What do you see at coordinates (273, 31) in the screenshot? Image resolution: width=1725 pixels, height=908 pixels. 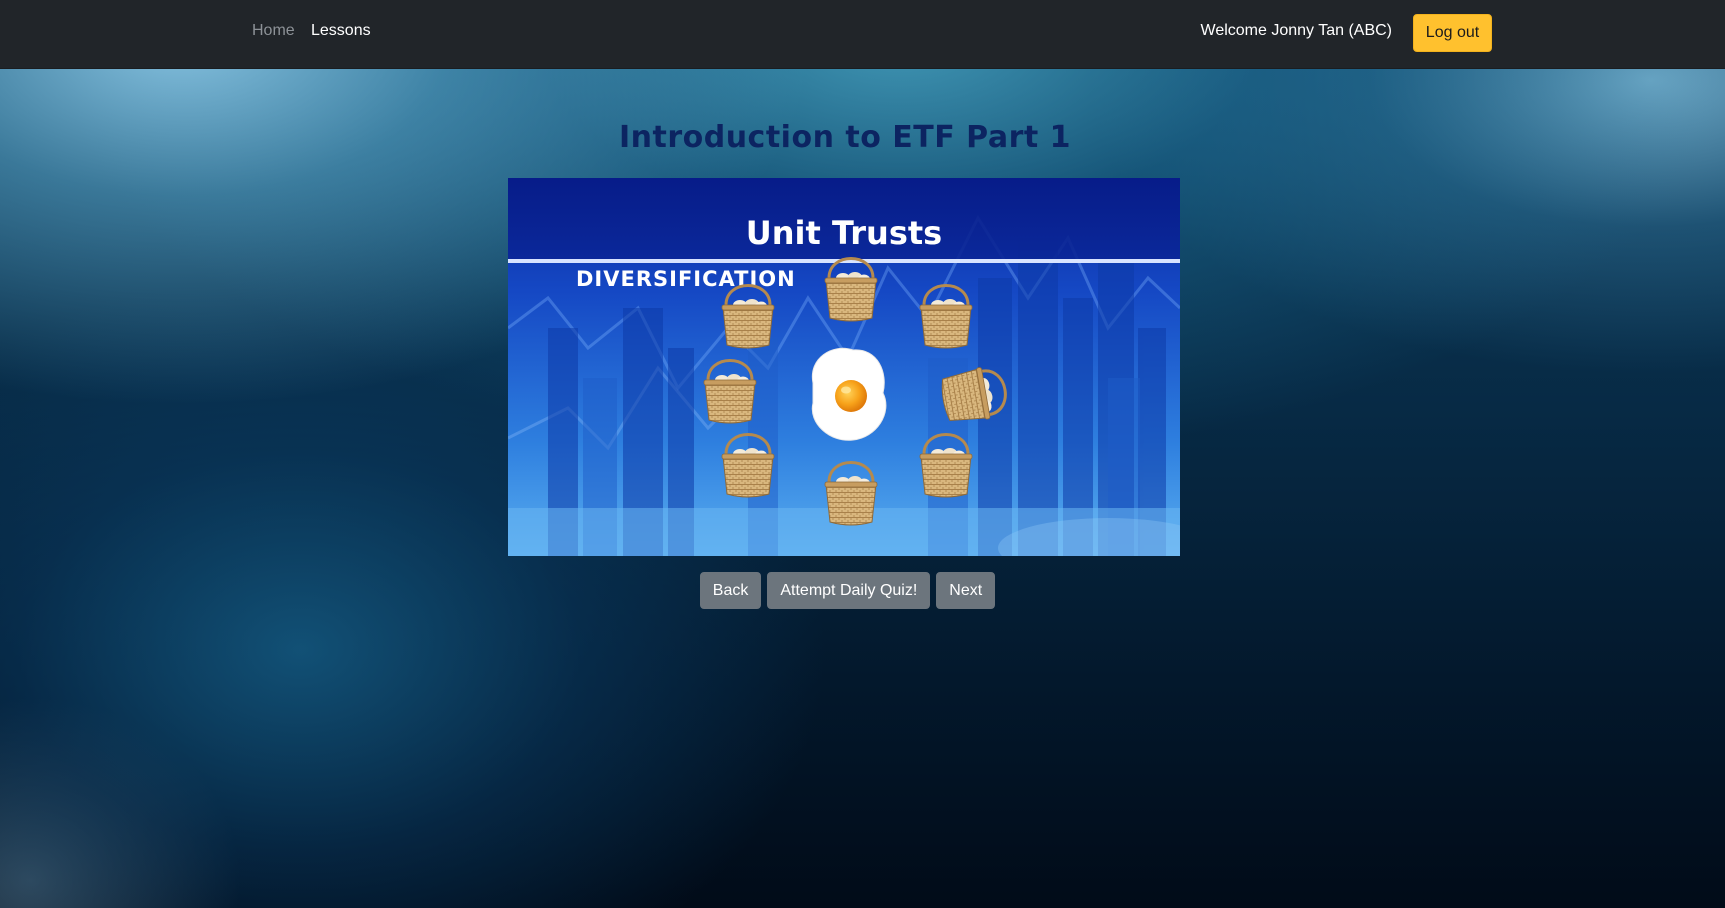 I see `nav-home-link: Home` at bounding box center [273, 31].